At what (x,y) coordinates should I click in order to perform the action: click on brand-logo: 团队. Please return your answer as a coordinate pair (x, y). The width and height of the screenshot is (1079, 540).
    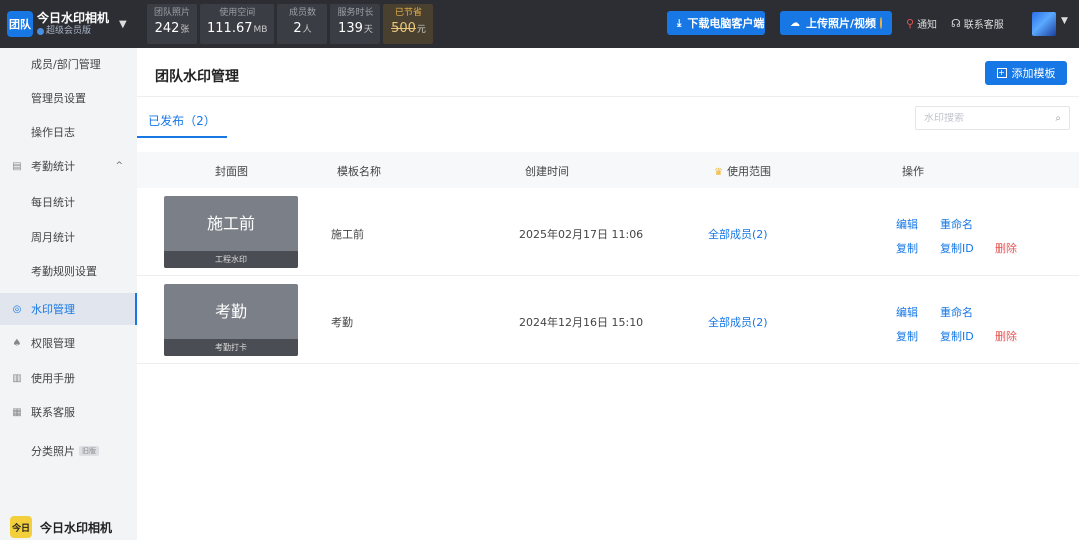
    Looking at the image, I should click on (20, 24).